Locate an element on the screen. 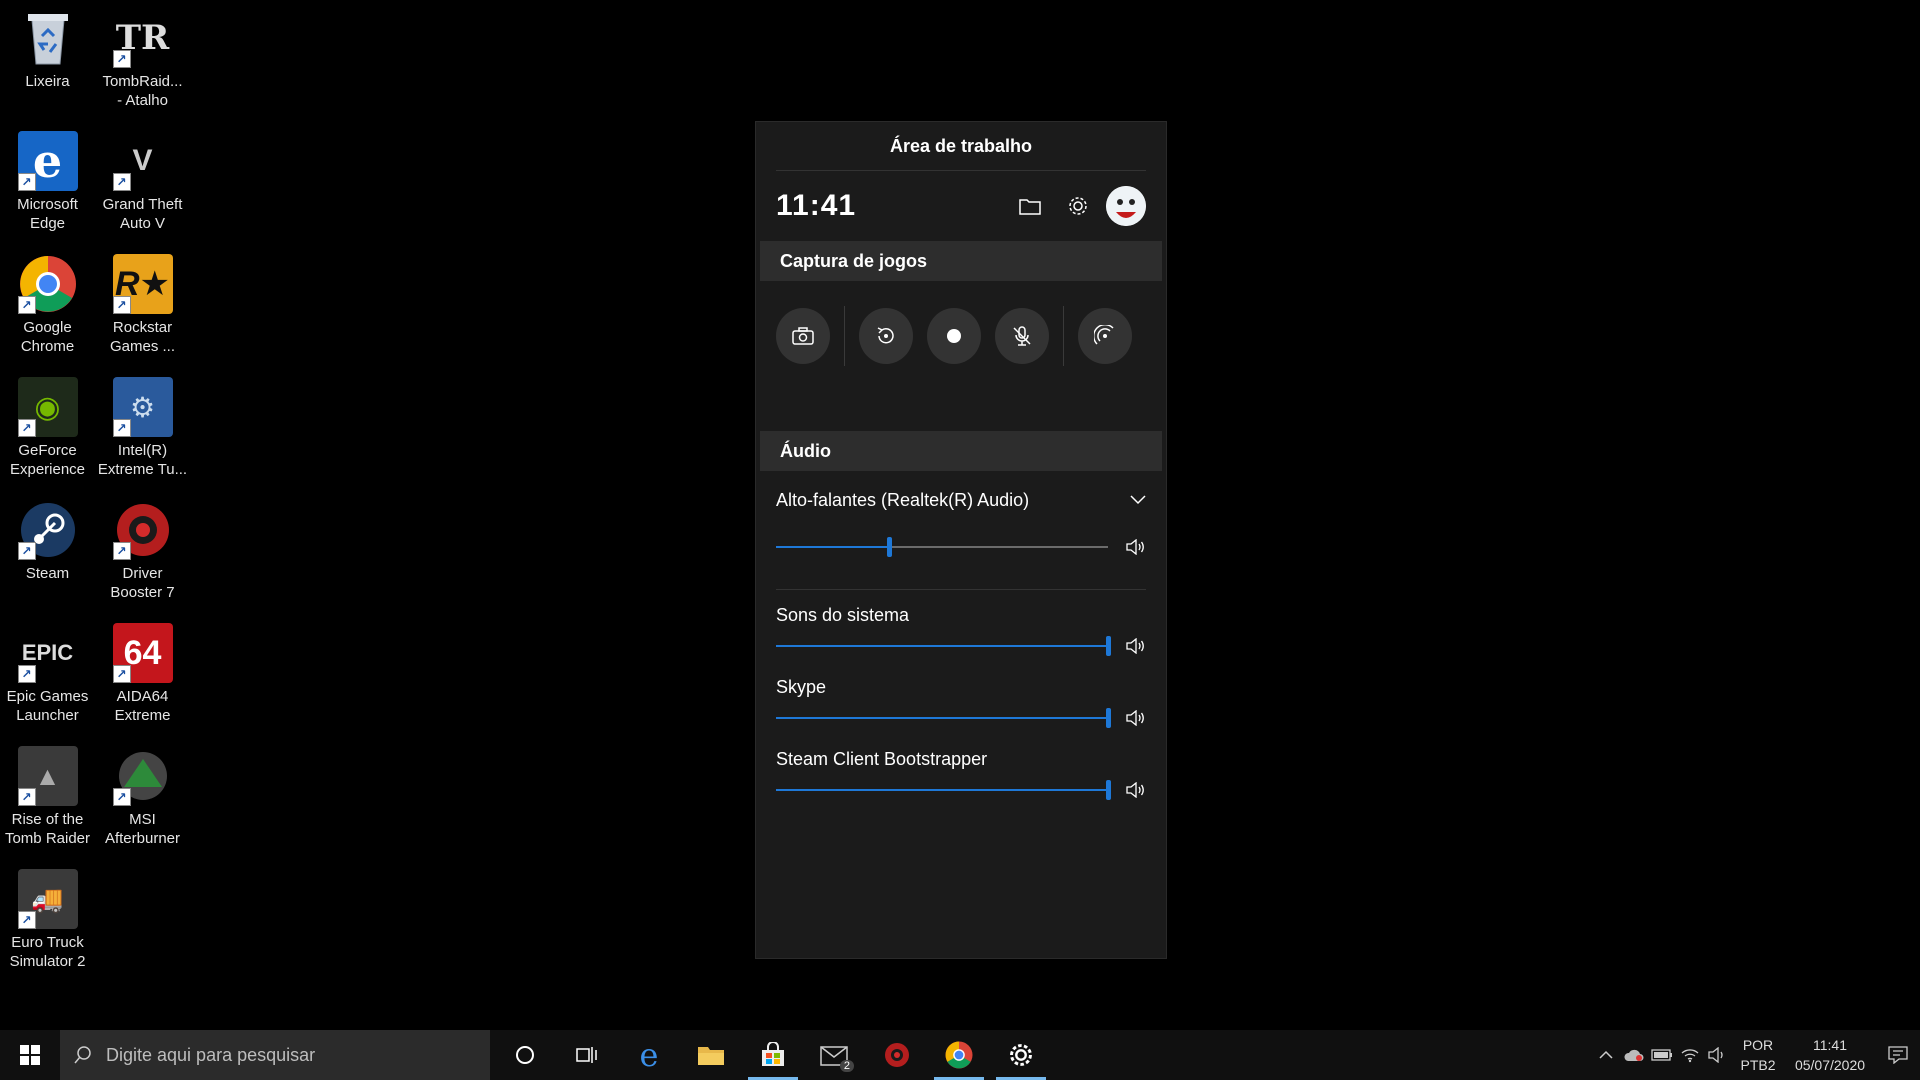 Image resolution: width=1920 pixels, height=1080 pixels. rise-tomb-raider-icon: ▲ ↗ is located at coordinates (47, 776).